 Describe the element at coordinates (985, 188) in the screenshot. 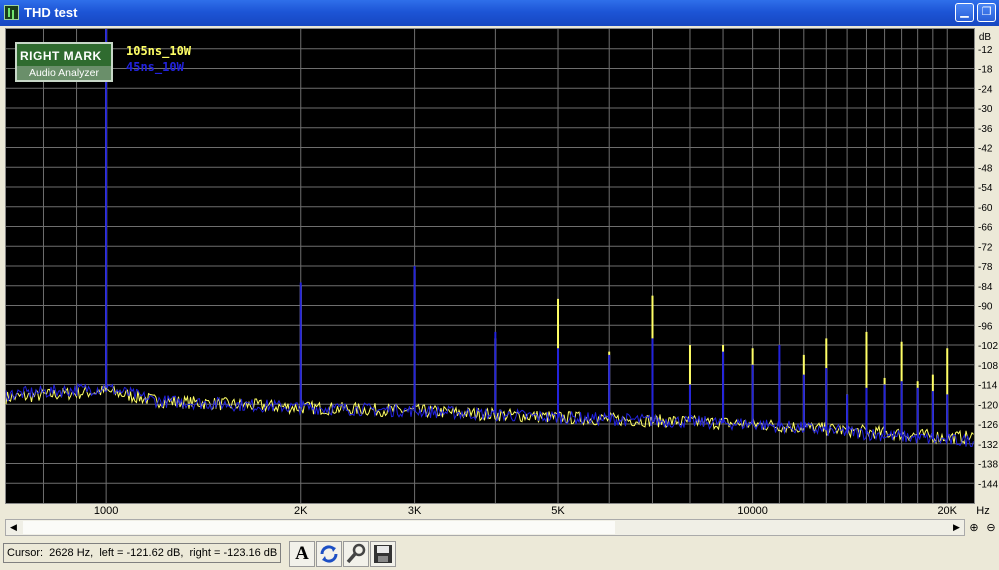

I see `y-tick-label: -54` at that location.